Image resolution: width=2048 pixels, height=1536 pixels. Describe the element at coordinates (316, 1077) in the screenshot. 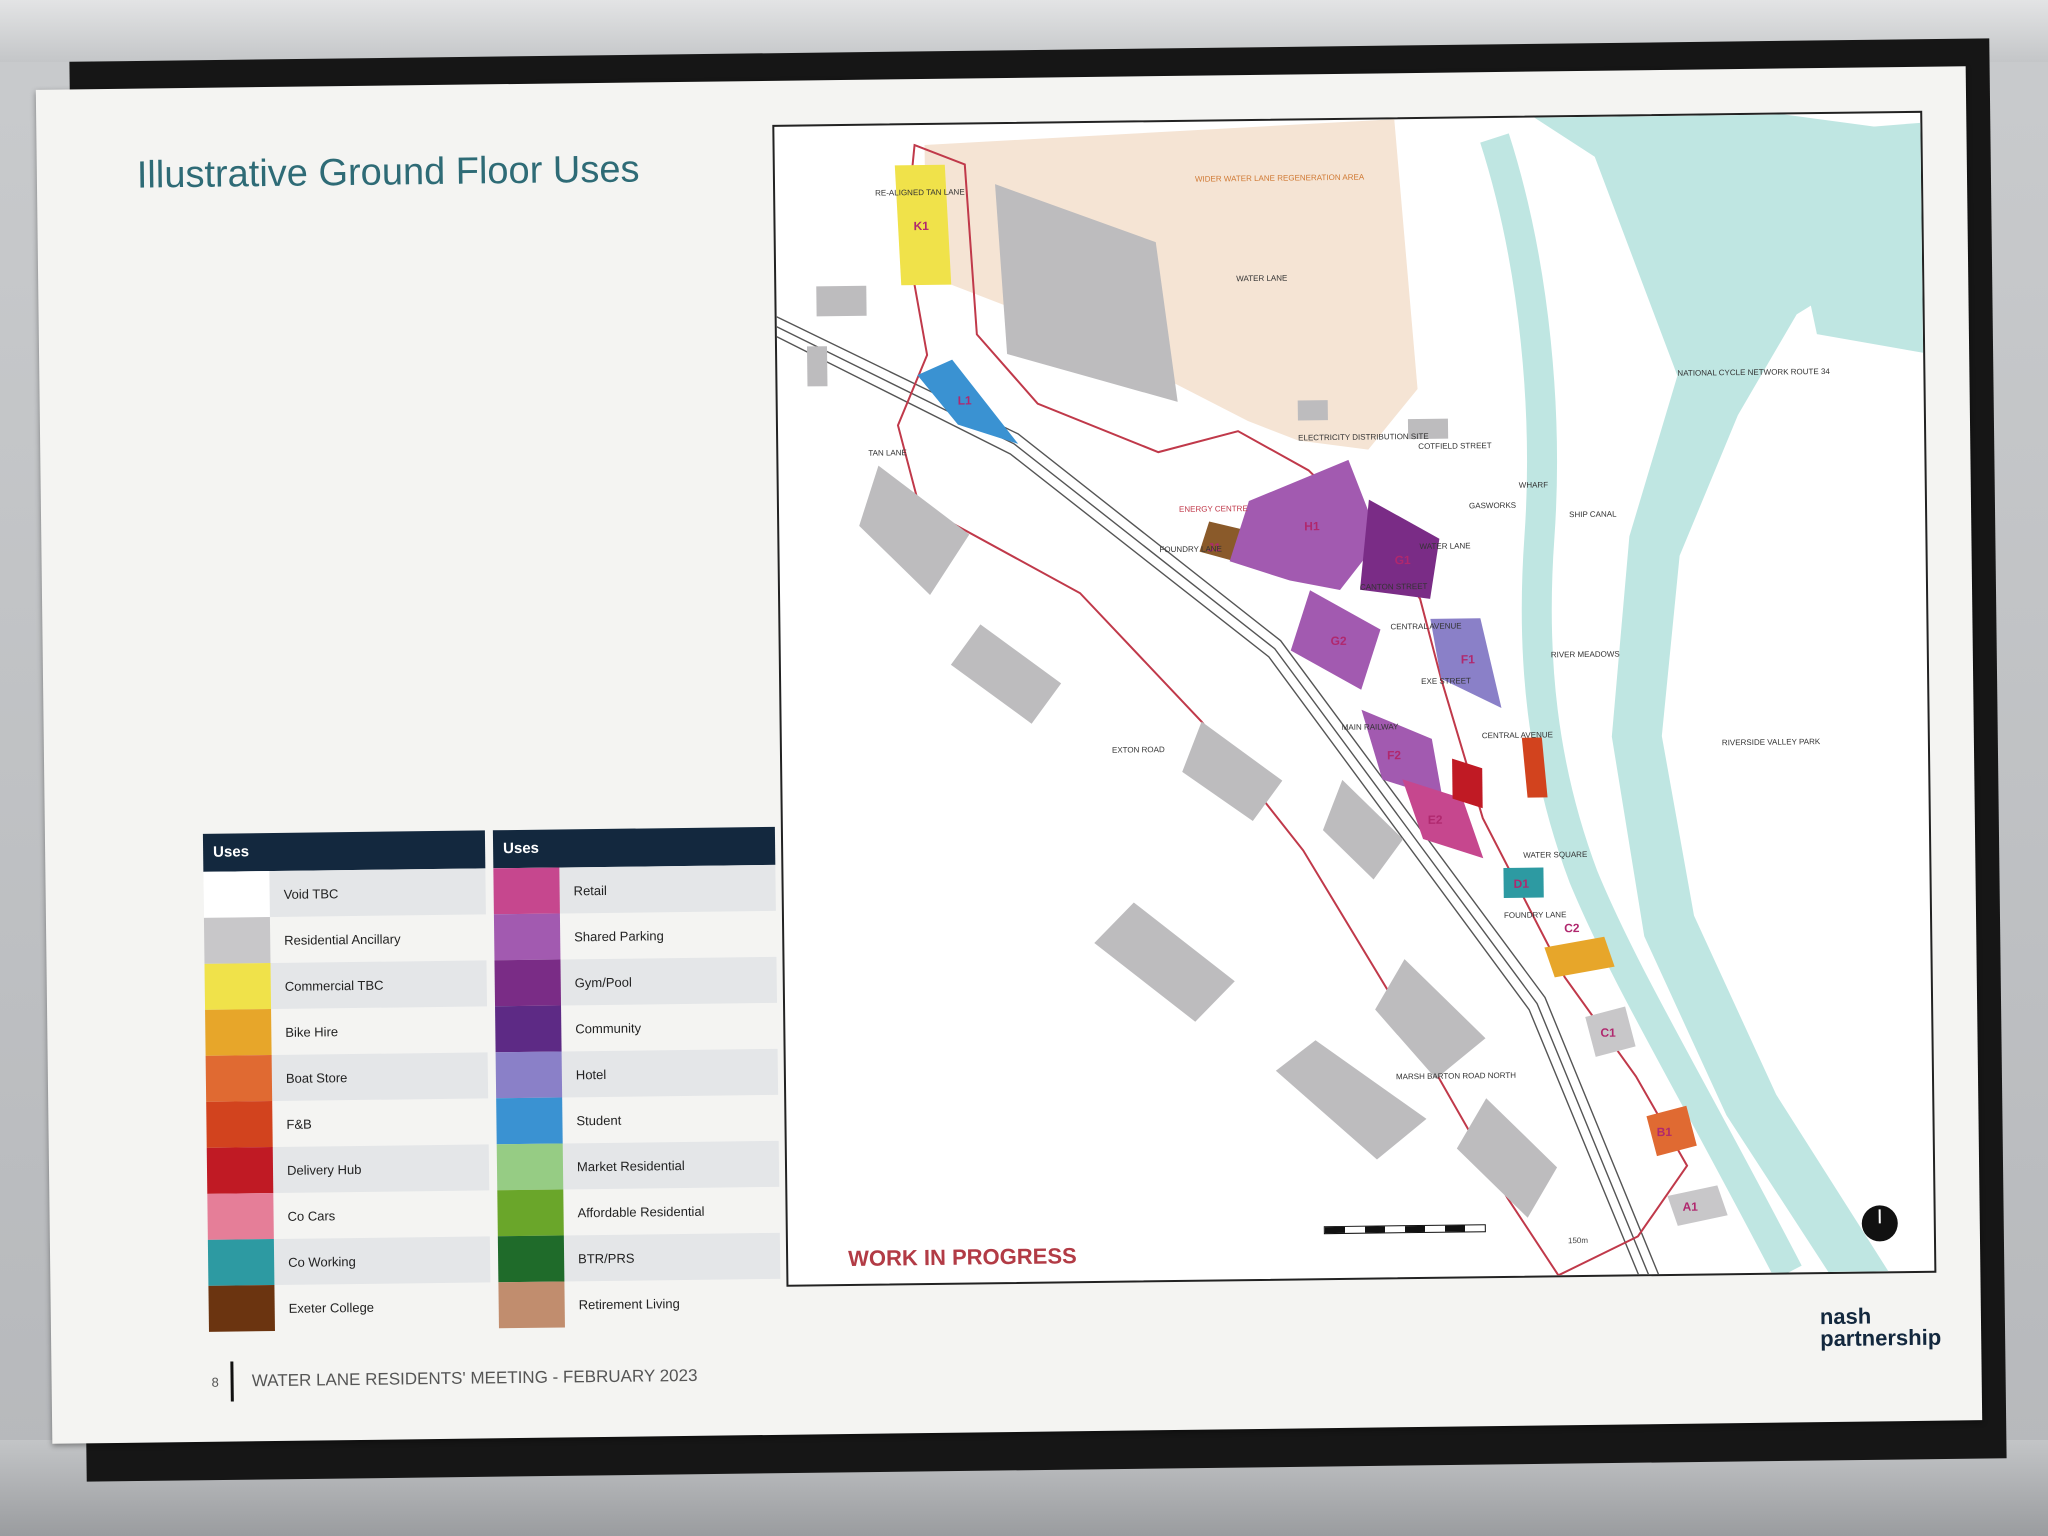

I see `legend-label: Boat Store` at that location.